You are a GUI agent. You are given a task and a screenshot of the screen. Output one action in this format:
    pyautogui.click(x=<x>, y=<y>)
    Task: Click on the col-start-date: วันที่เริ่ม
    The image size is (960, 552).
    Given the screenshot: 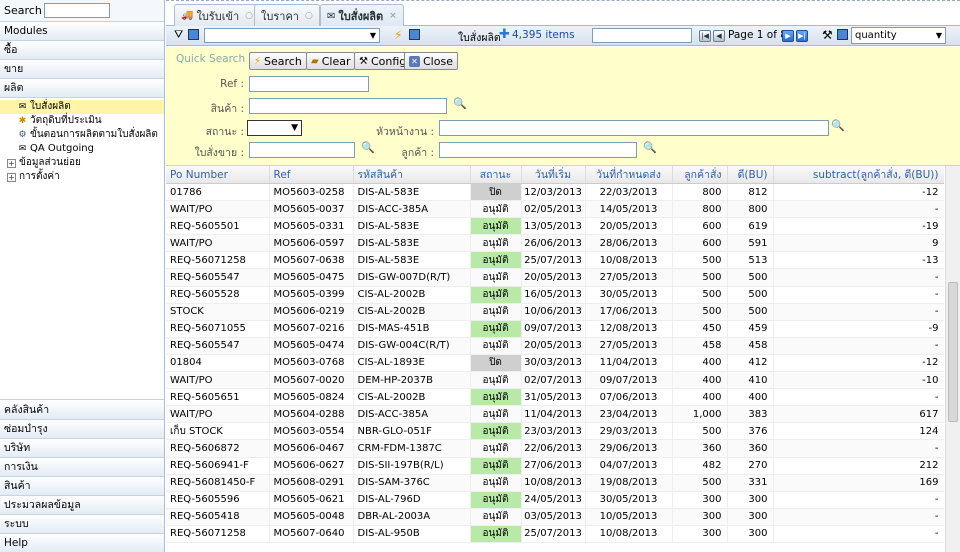 What is the action you would take?
    pyautogui.click(x=553, y=175)
    